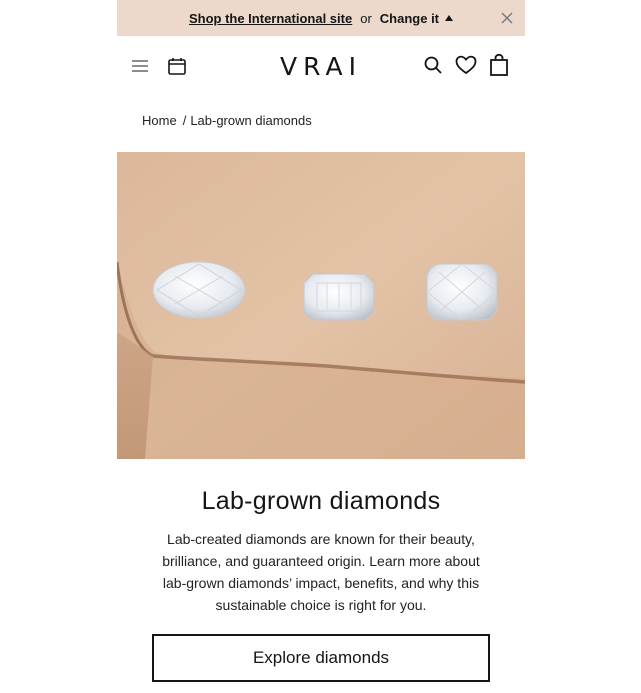 The height and width of the screenshot is (693, 641). What do you see at coordinates (462, 292) in the screenshot?
I see `cushion-diamond-icon` at bounding box center [462, 292].